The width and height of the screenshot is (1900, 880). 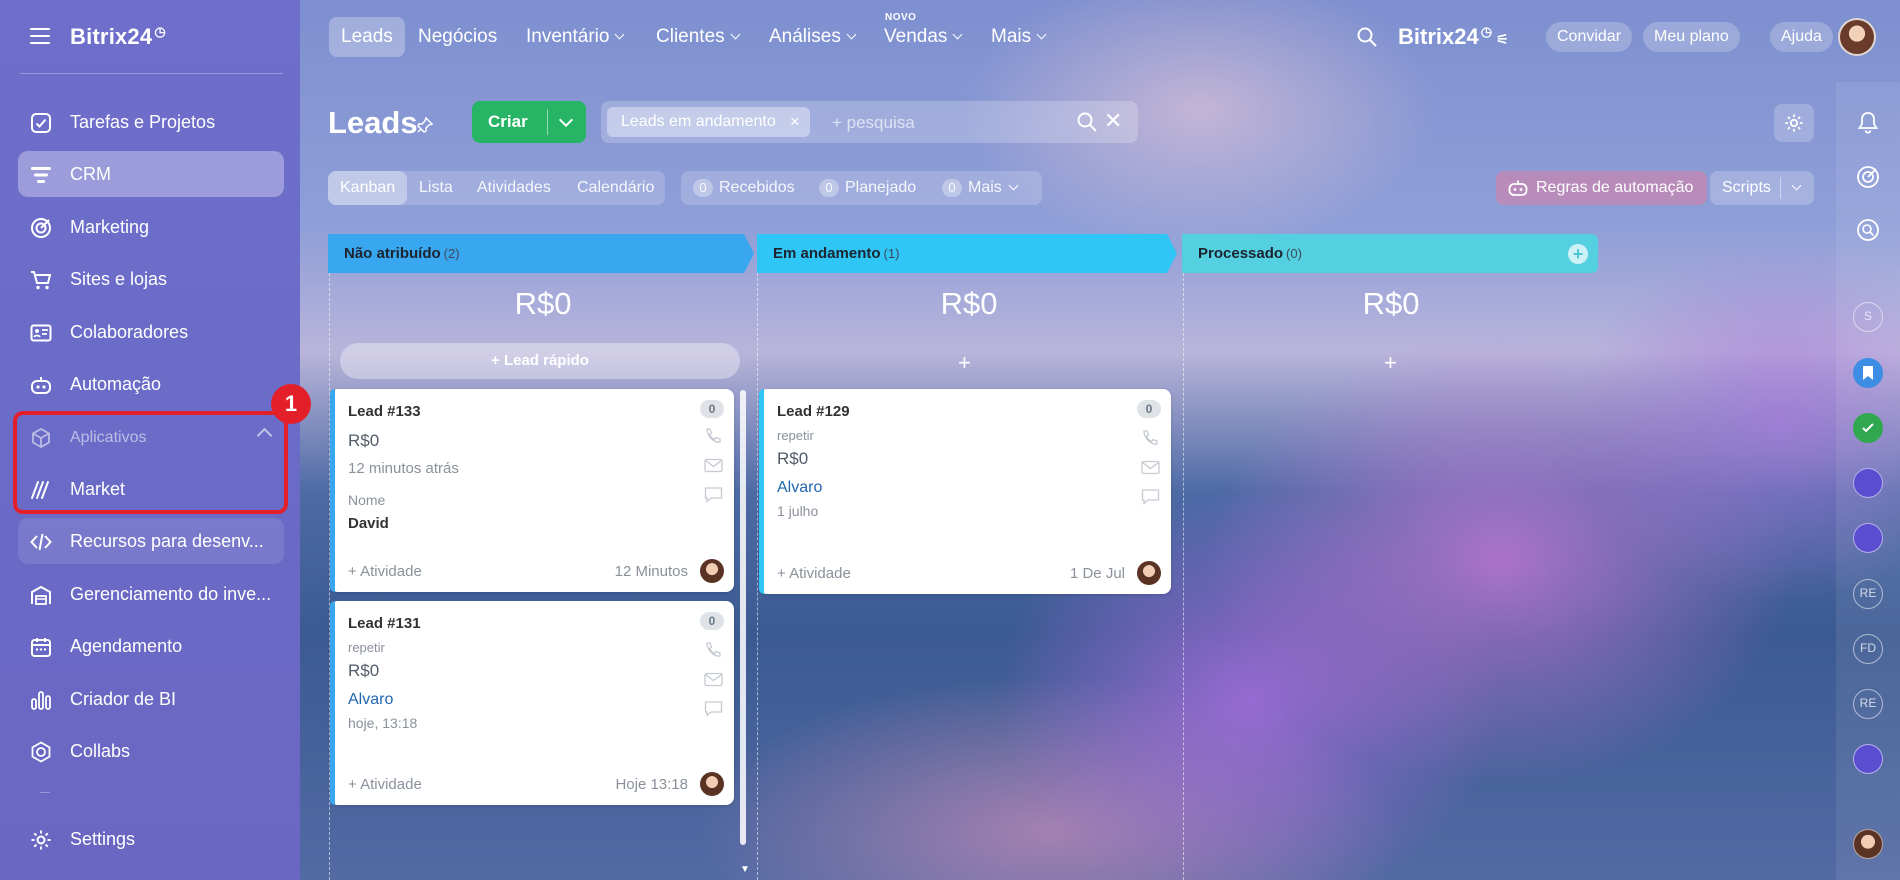 What do you see at coordinates (1868, 428) in the screenshot?
I see `tasks-app-icon` at bounding box center [1868, 428].